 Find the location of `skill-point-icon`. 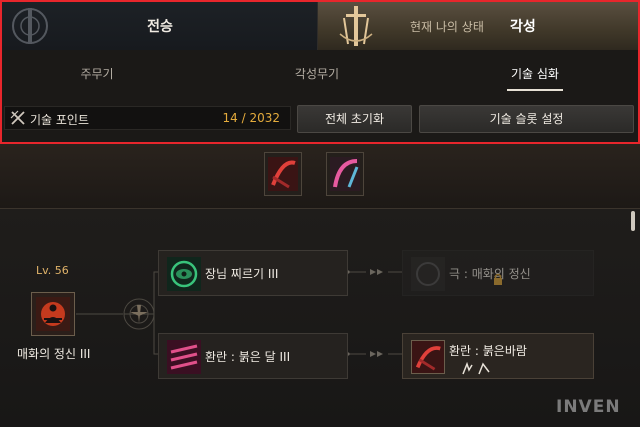

skill-point-icon is located at coordinates (17, 117).